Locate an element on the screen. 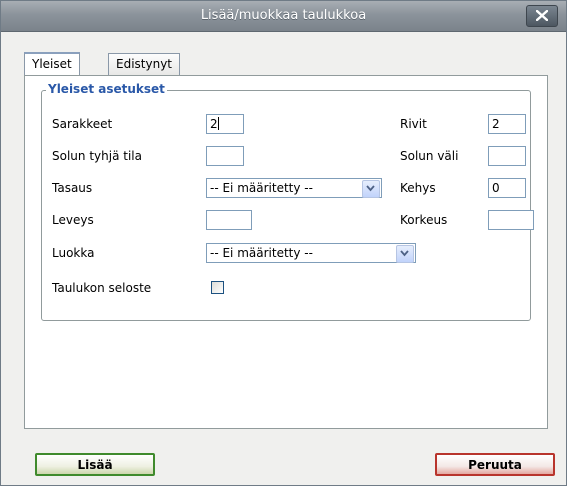 Image resolution: width=567 pixels, height=486 pixels. width-input is located at coordinates (229, 220).